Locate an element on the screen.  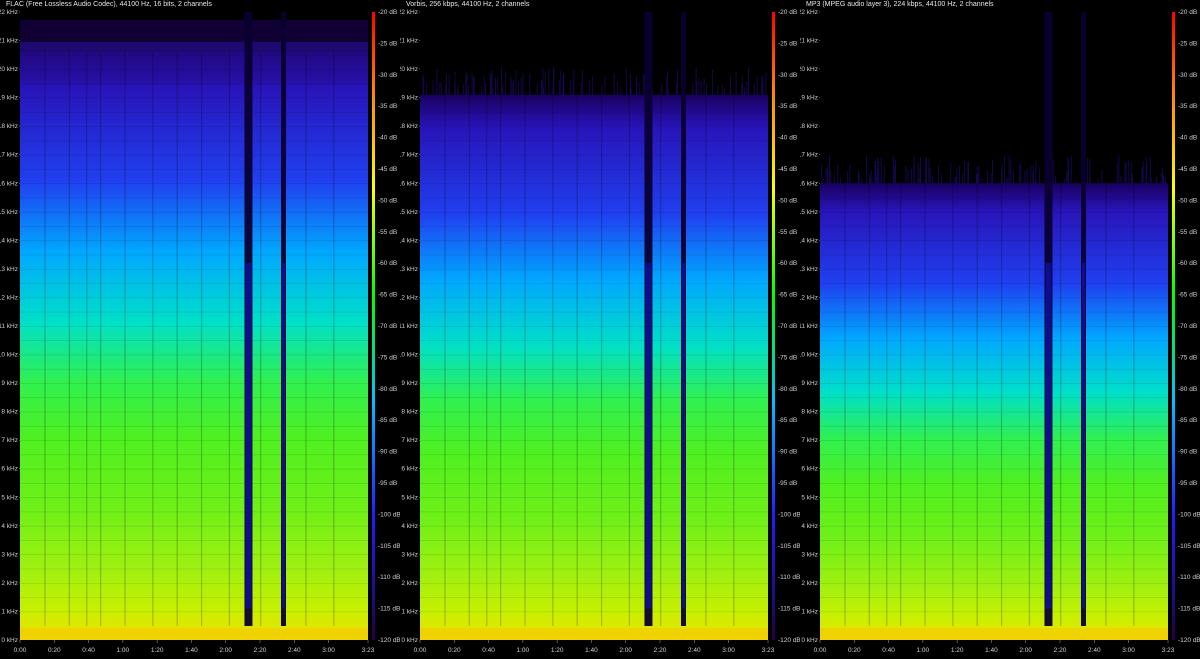
db-tick-label: -35 dB is located at coordinates (787, 106).